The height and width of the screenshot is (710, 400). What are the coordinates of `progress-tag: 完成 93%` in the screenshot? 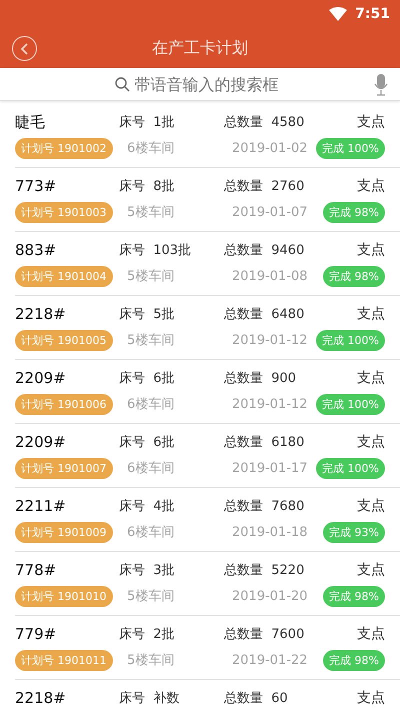 It's located at (354, 532).